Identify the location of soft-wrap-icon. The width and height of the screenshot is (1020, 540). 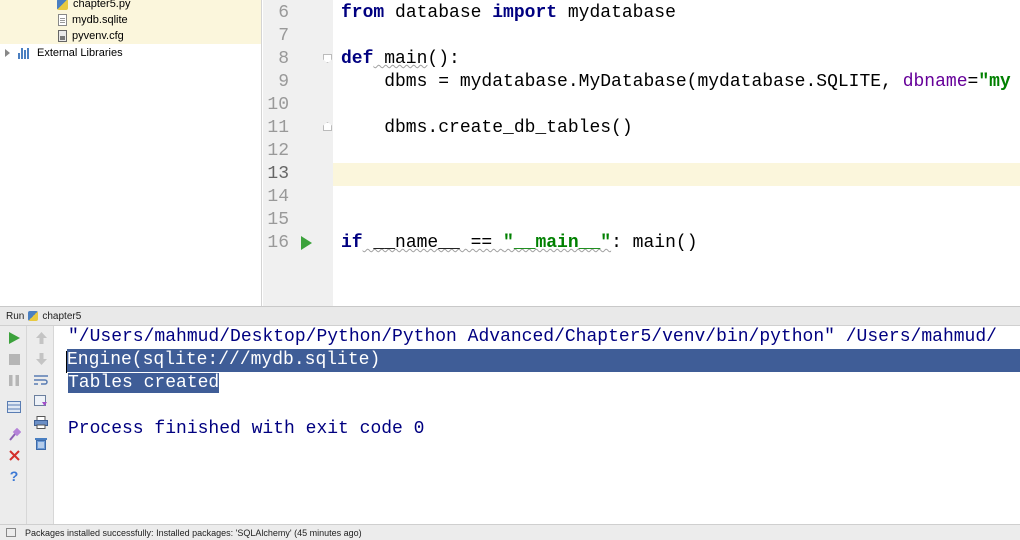
(41, 380).